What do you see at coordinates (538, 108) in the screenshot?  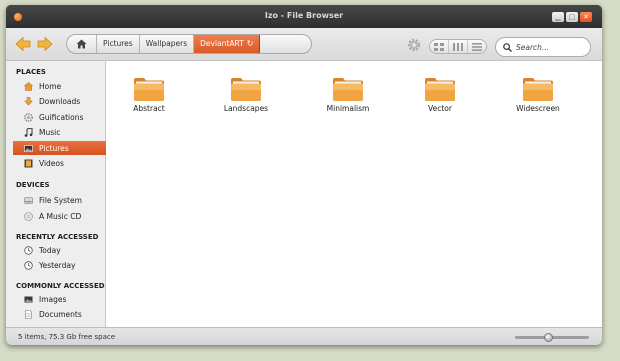 I see `folder-label: Widescreen` at bounding box center [538, 108].